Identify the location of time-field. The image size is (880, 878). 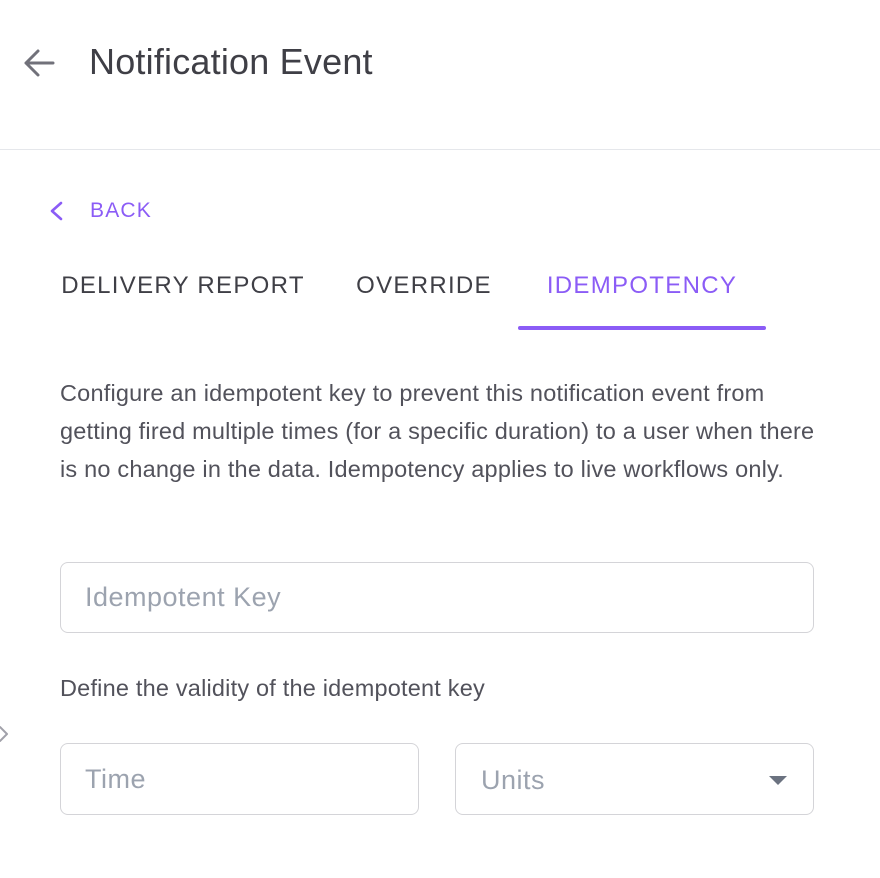
(239, 779).